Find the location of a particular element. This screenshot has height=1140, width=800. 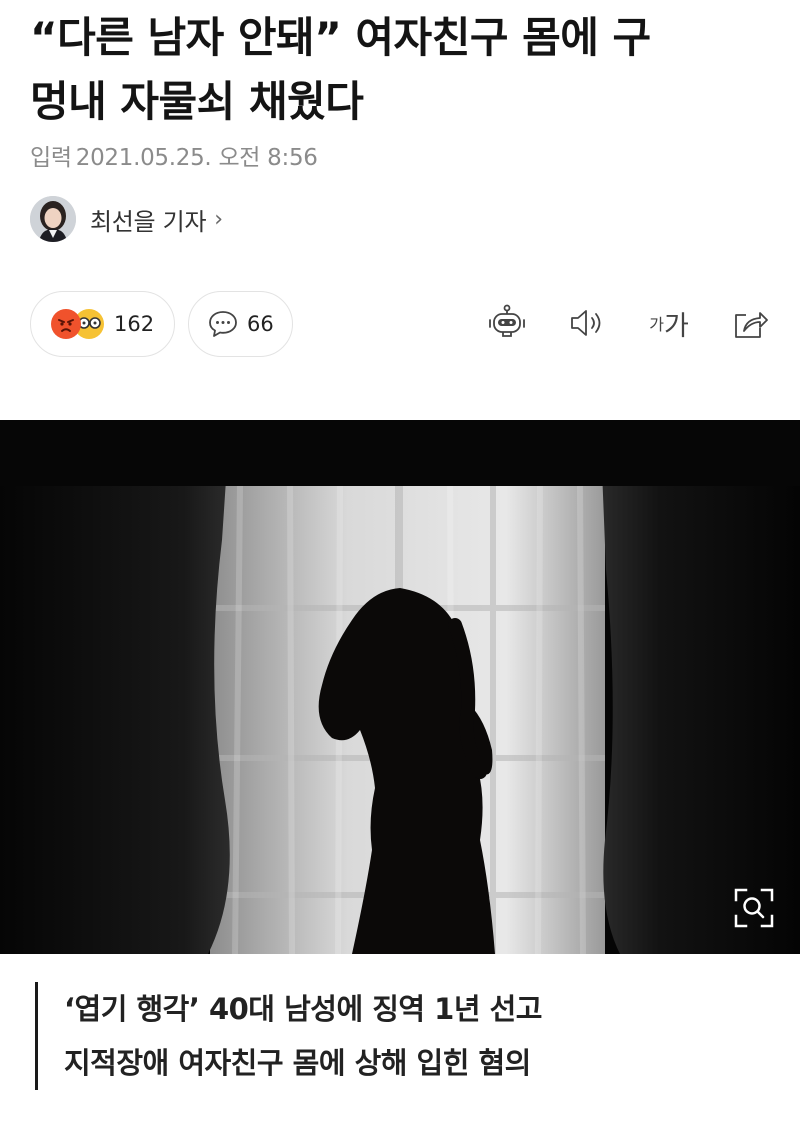

reaction-button: 162 is located at coordinates (102, 324).